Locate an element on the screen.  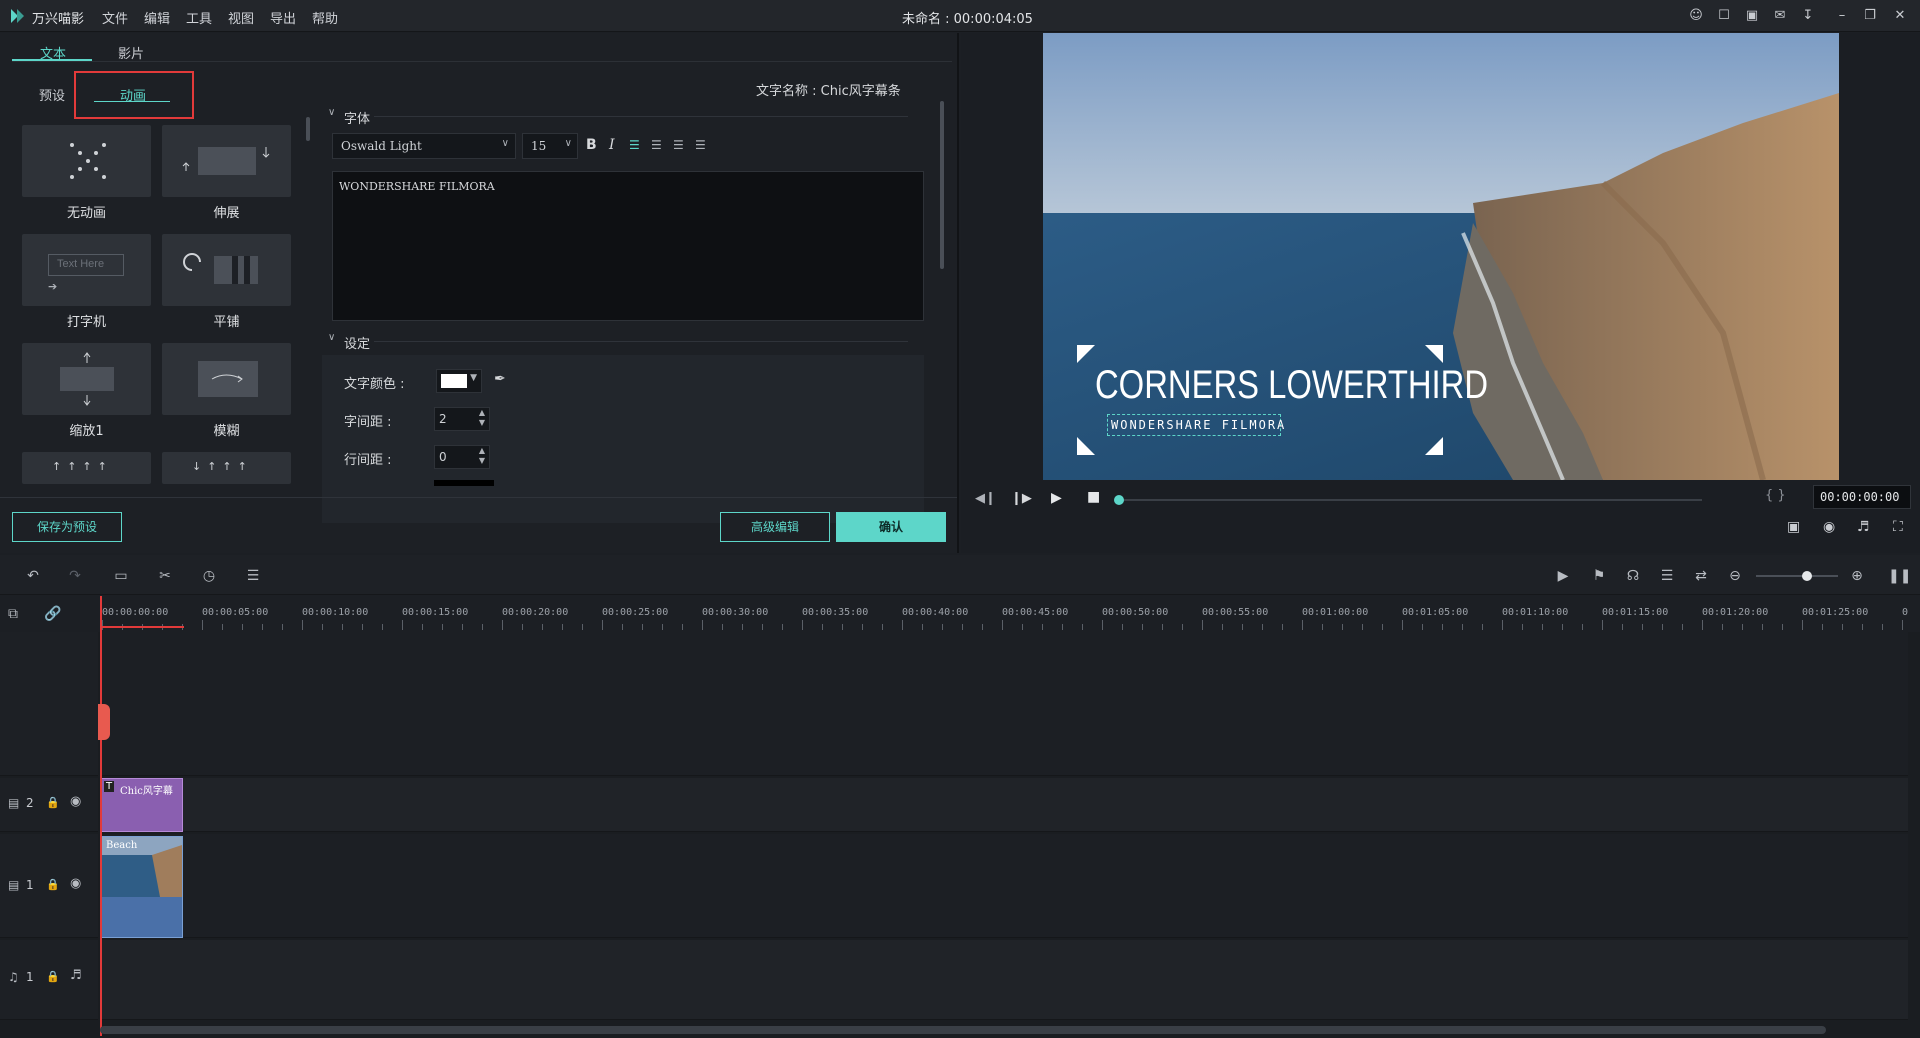
title-clip: T Chic风字幕 is located at coordinates (142, 805).